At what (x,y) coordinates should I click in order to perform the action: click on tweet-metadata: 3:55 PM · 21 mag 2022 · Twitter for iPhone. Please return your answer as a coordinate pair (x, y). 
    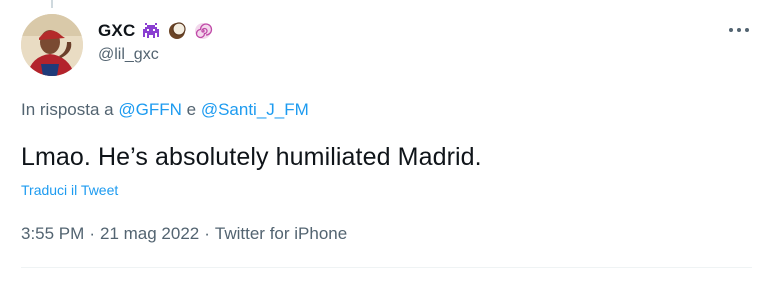
    Looking at the image, I should click on (184, 234).